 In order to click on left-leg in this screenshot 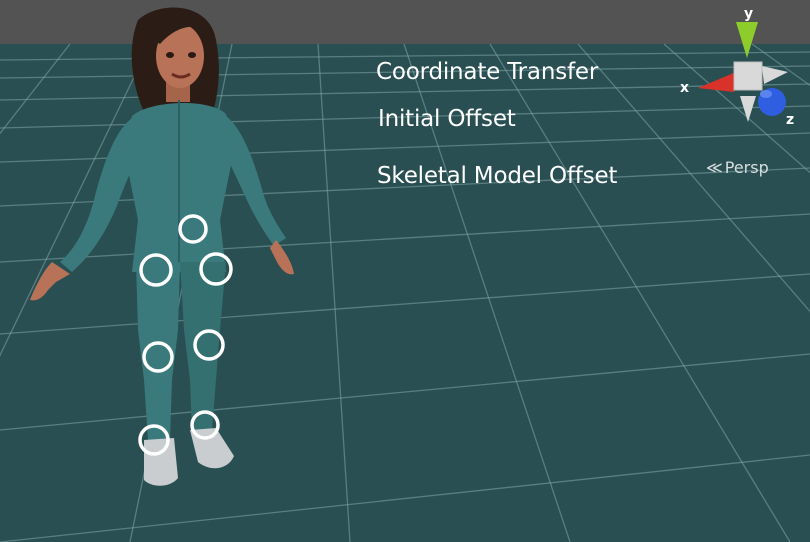, I will do `click(158, 351)`.